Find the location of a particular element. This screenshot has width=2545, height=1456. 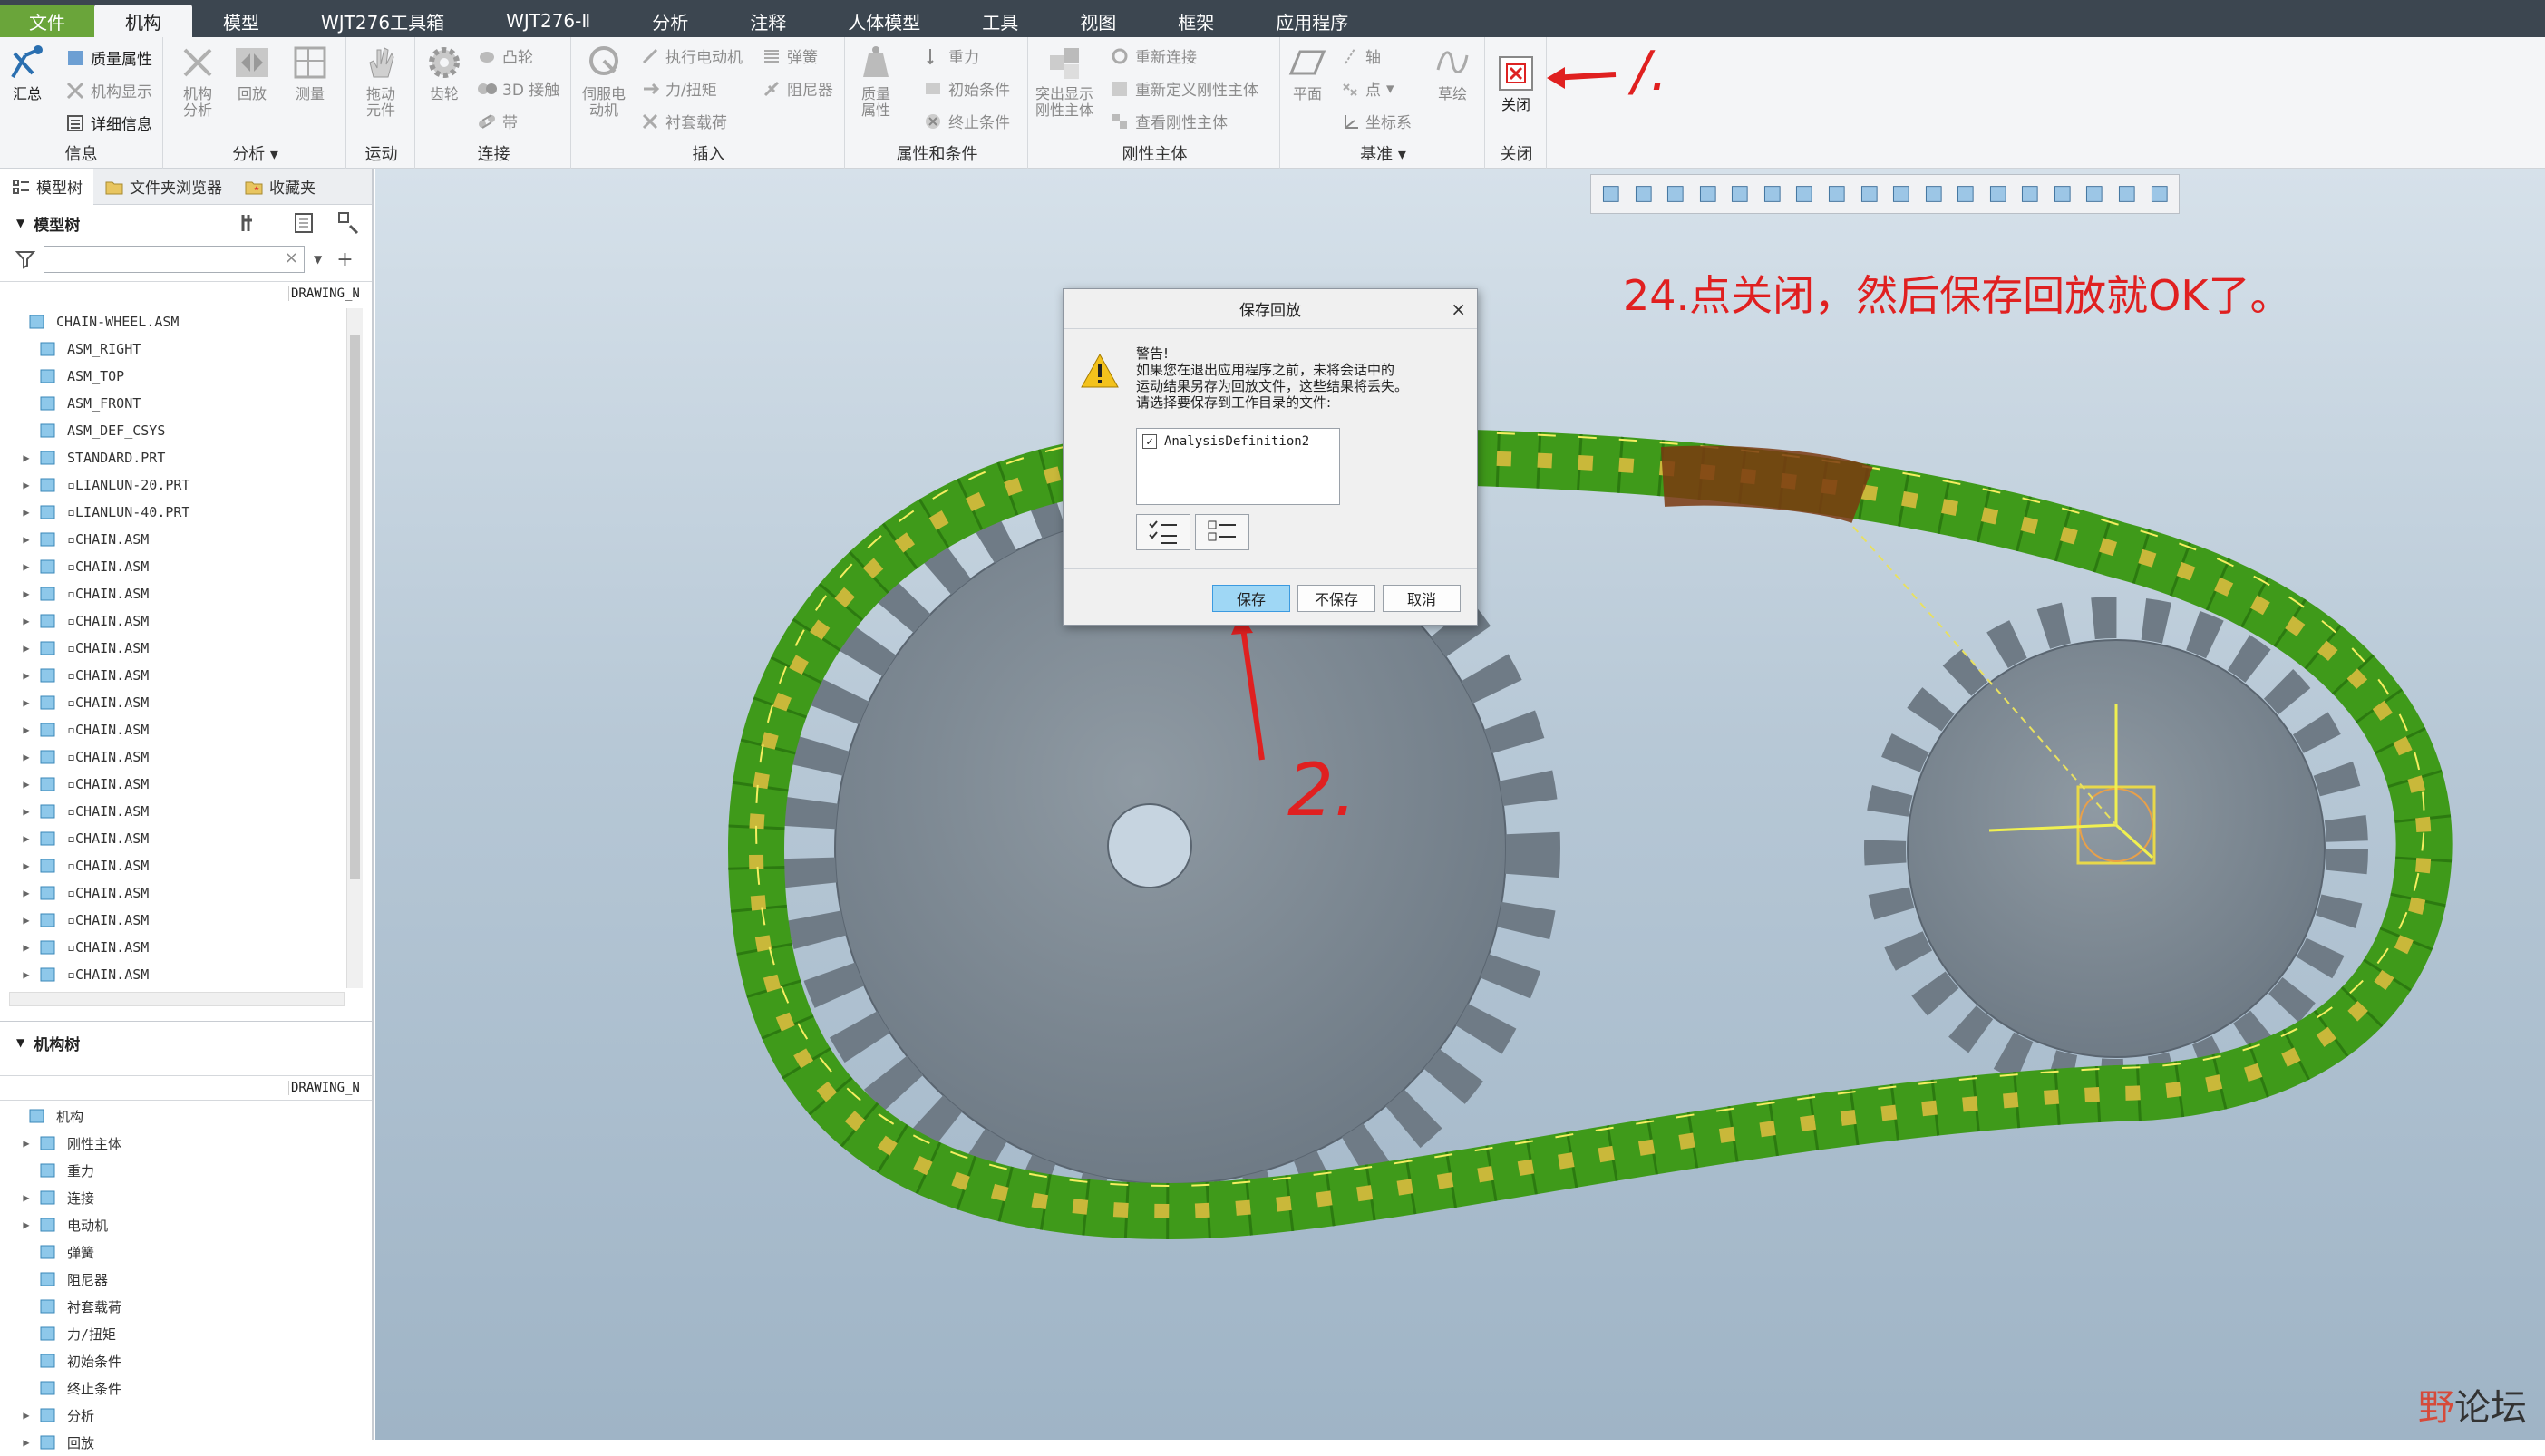

warning-icon is located at coordinates (1100, 371).